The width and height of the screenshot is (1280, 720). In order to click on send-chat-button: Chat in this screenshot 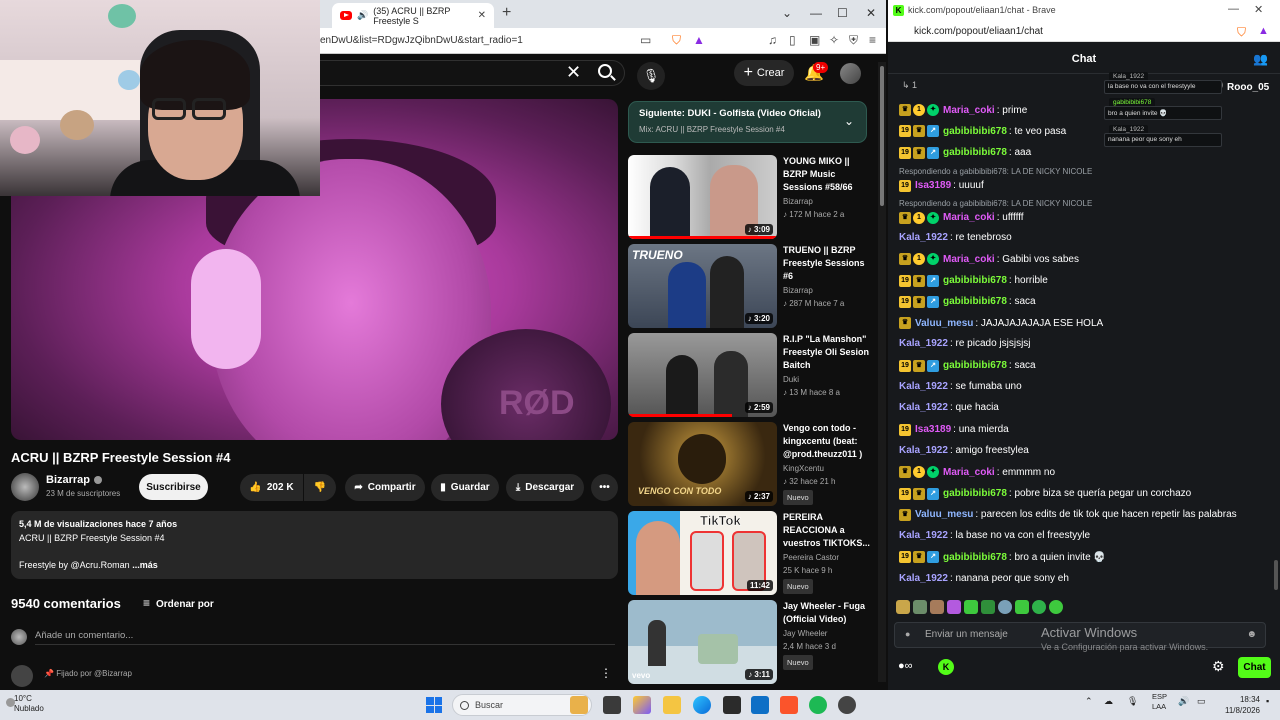, I will do `click(1254, 667)`.